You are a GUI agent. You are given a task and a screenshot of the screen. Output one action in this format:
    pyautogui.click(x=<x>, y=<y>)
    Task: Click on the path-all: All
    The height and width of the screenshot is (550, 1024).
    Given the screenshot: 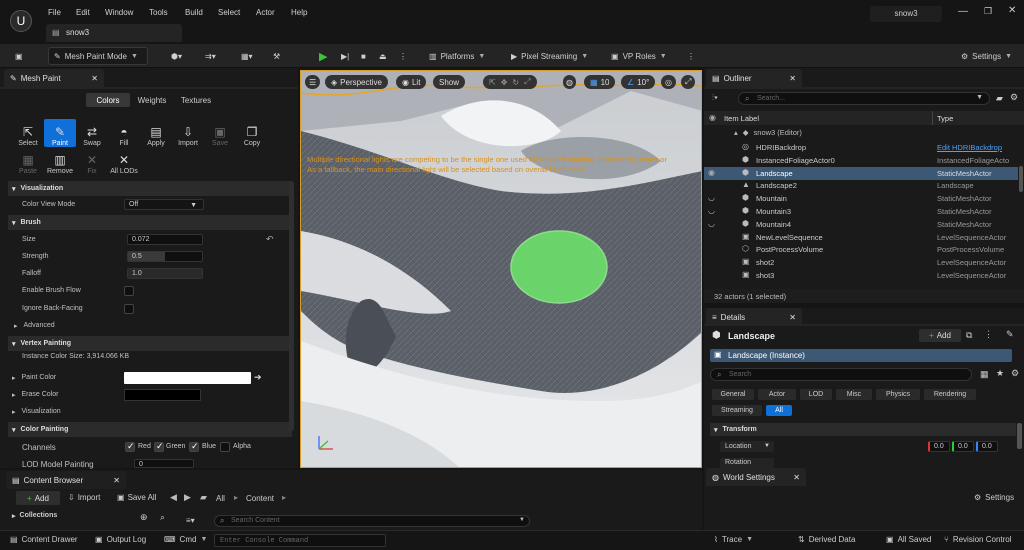 What is the action you would take?
    pyautogui.click(x=220, y=498)
    